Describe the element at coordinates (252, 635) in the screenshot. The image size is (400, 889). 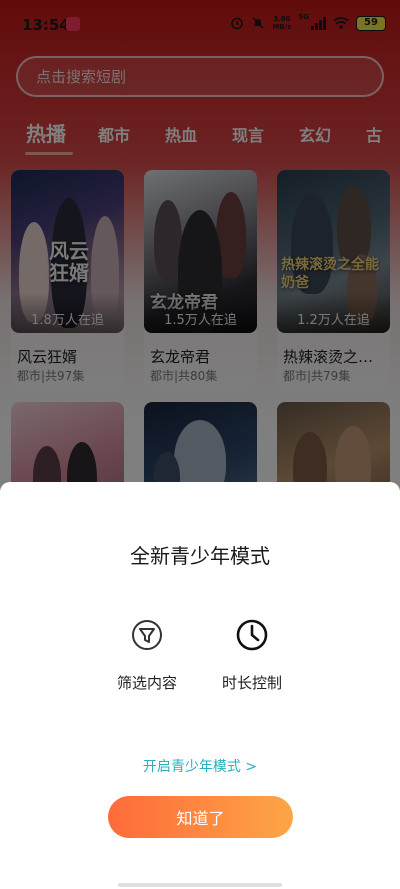
I see `clock-icon` at that location.